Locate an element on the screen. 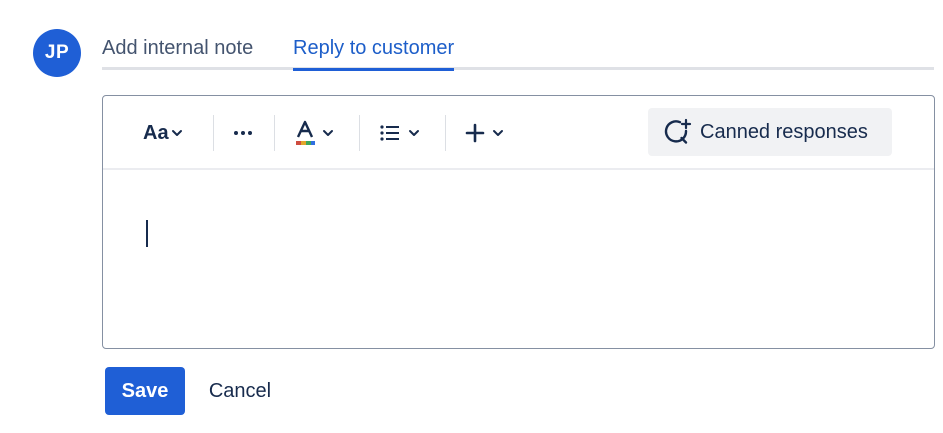 Image resolution: width=943 pixels, height=433 pixels. tab-add-internal-note: Add internal note is located at coordinates (177, 52).